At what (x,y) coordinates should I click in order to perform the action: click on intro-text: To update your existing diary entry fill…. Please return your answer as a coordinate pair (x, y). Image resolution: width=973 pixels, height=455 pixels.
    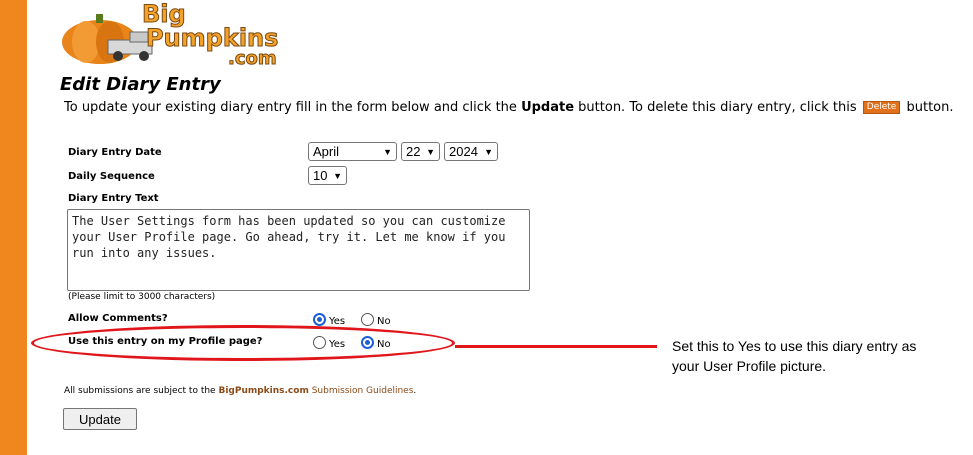
    Looking at the image, I should click on (509, 107).